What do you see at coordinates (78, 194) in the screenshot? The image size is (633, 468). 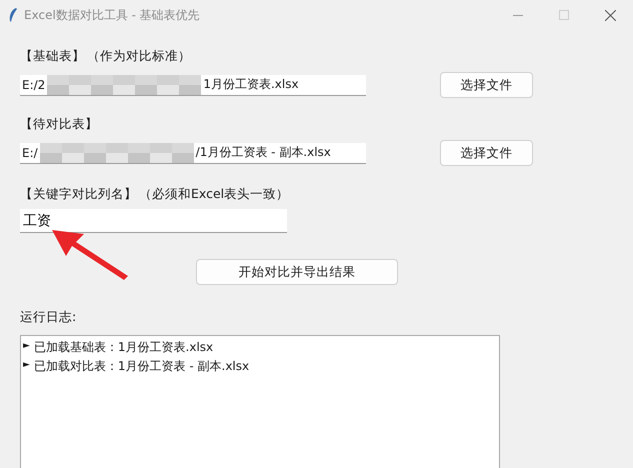 I see `section-label: 【关键字对比列名】` at bounding box center [78, 194].